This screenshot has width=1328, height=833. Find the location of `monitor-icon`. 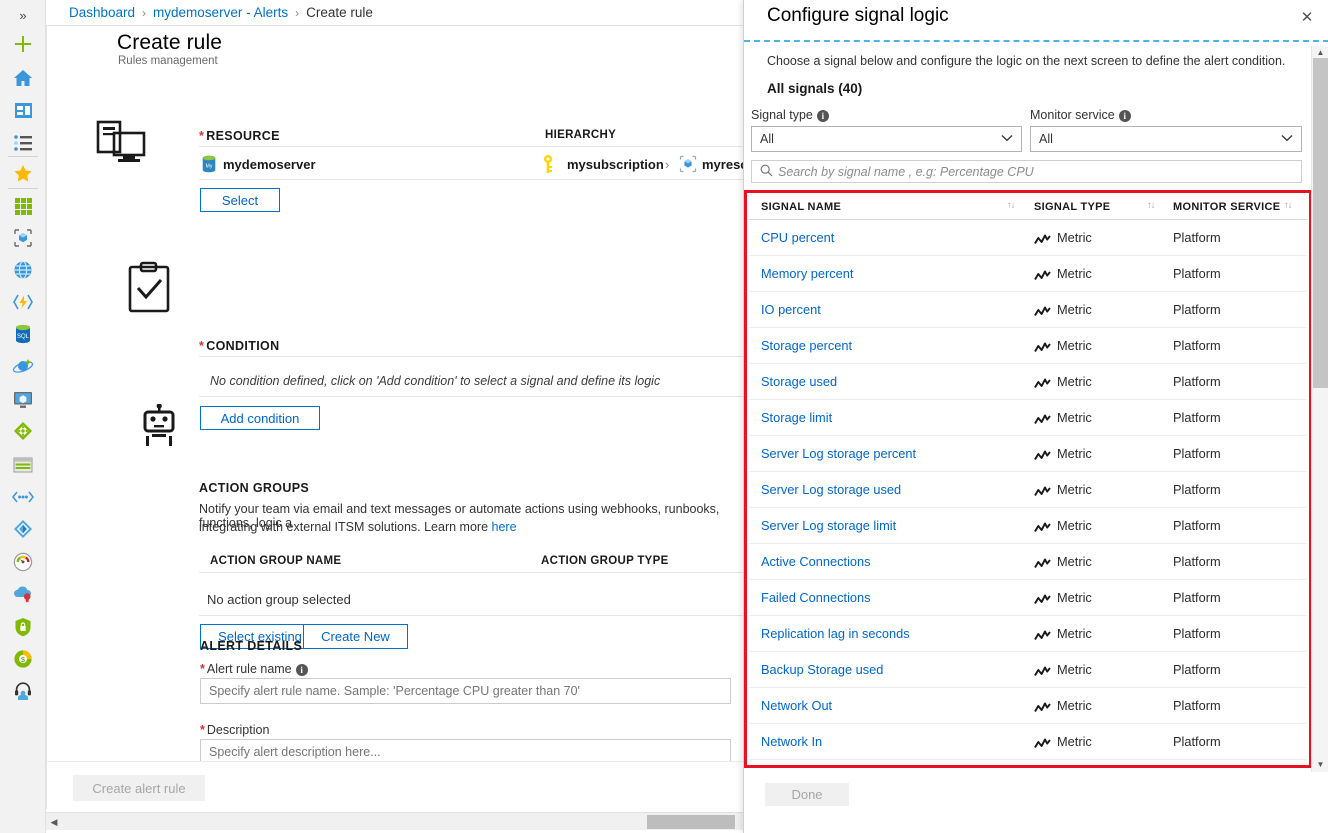

monitor-icon is located at coordinates (23, 562).